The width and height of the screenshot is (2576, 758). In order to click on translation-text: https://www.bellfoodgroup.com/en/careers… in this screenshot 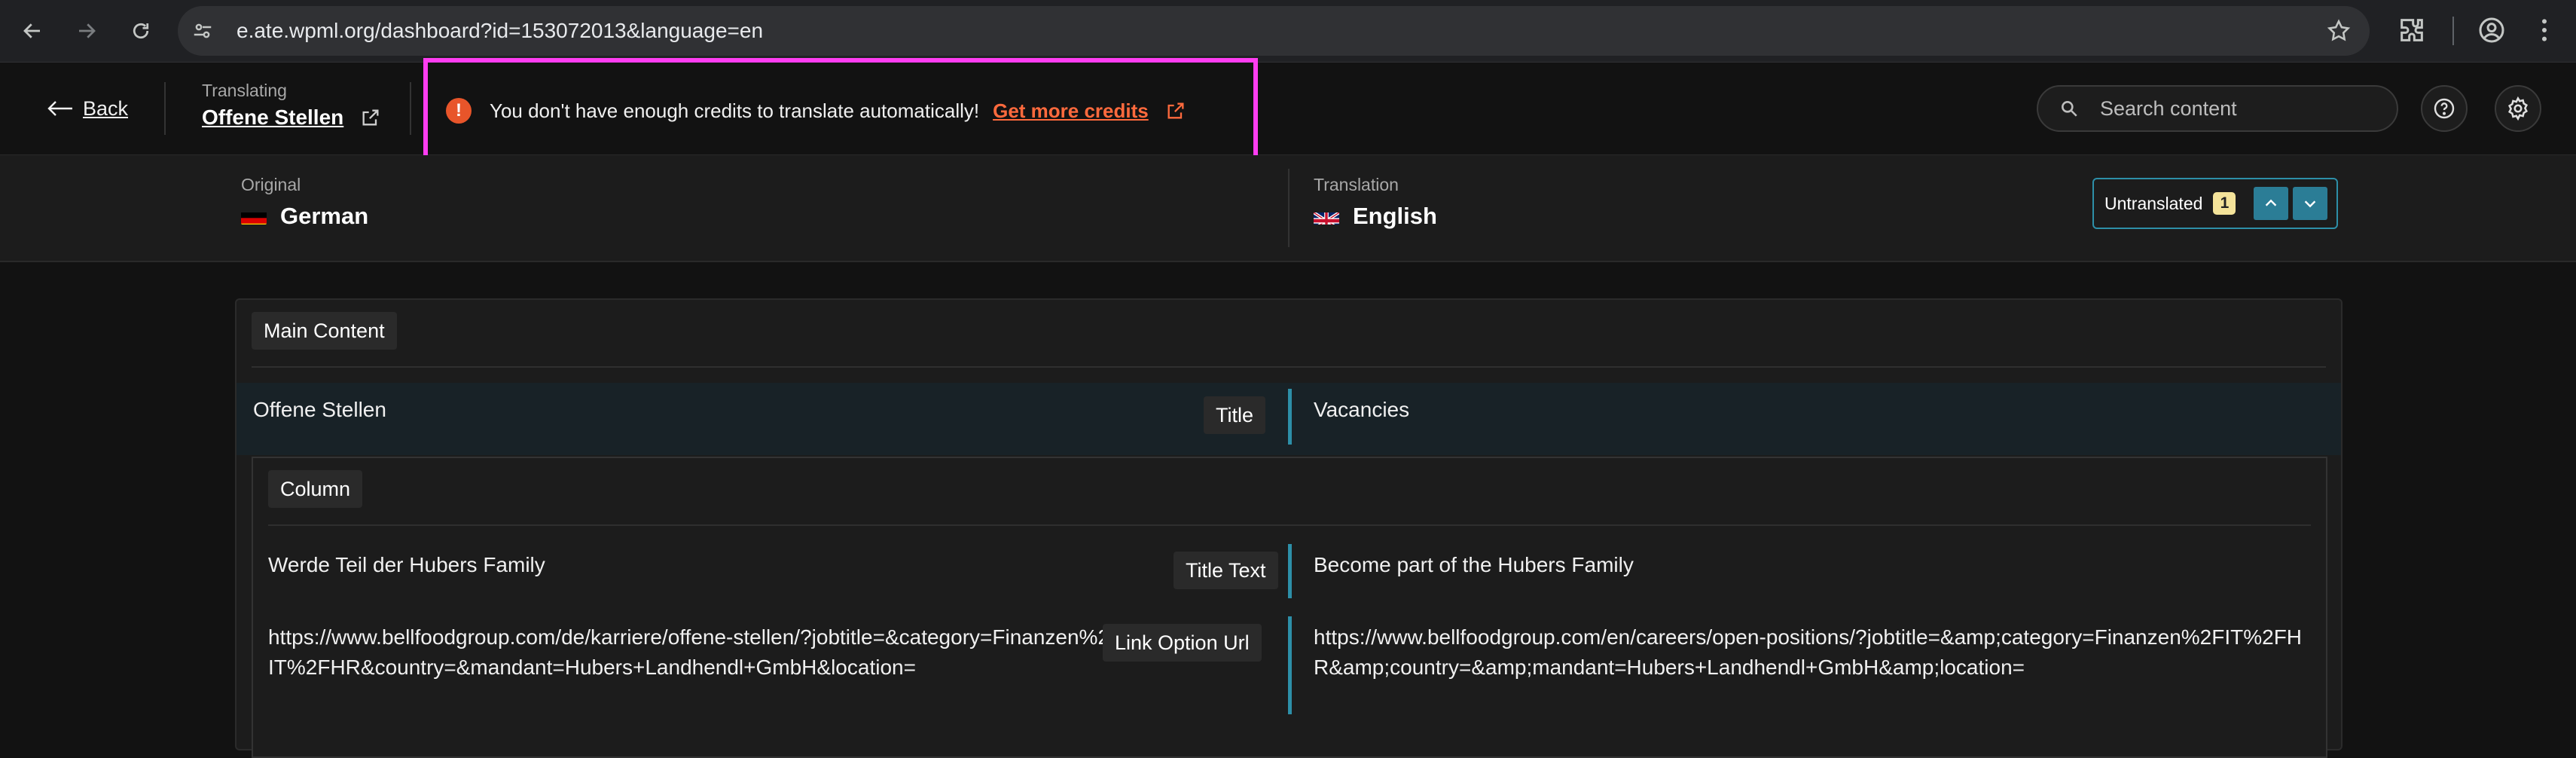, I will do `click(1815, 652)`.